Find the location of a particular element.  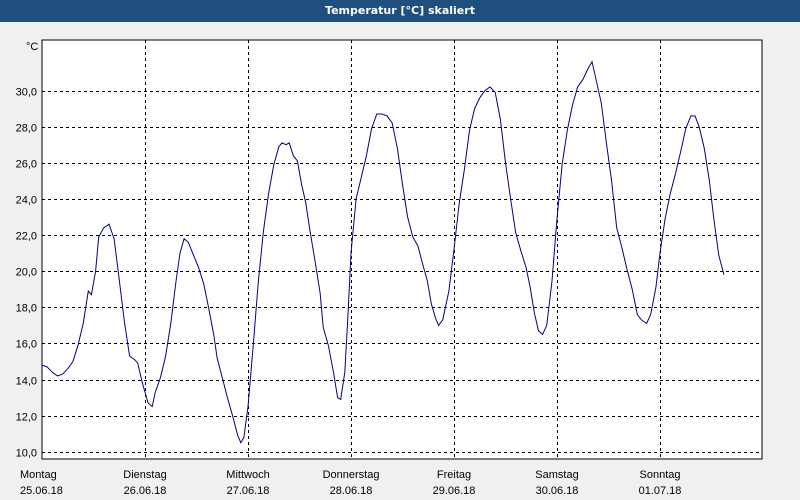

x-tick-date-label: 27.06.18 is located at coordinates (248, 491).